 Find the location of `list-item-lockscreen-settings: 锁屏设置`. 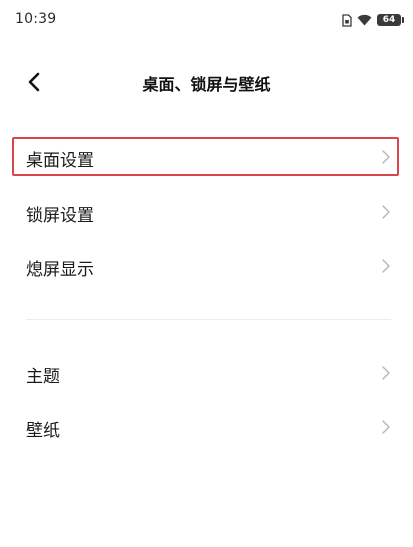

list-item-lockscreen-settings: 锁屏设置 is located at coordinates (206, 212).